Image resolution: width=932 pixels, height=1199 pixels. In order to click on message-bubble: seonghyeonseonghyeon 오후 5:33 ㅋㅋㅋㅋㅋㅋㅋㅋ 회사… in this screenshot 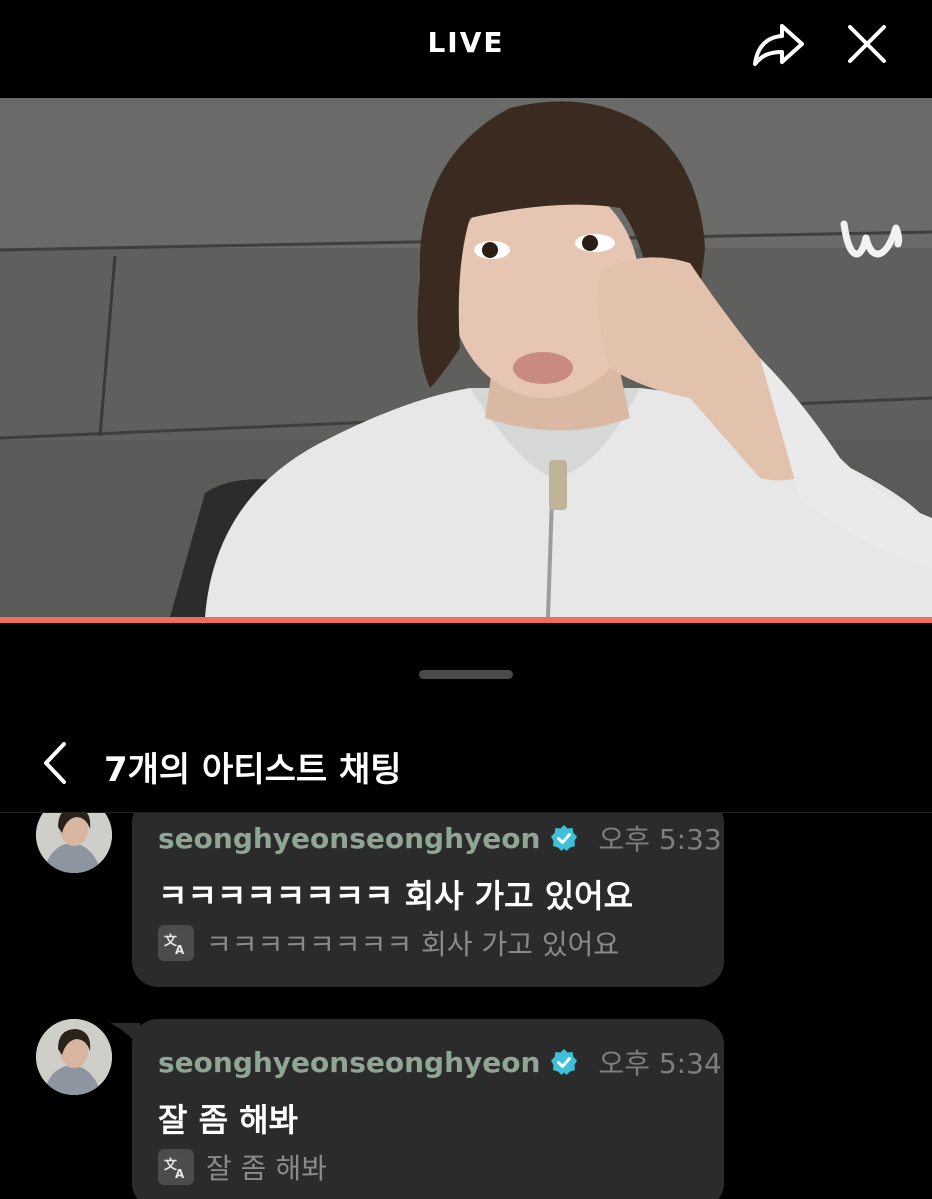, I will do `click(428, 900)`.